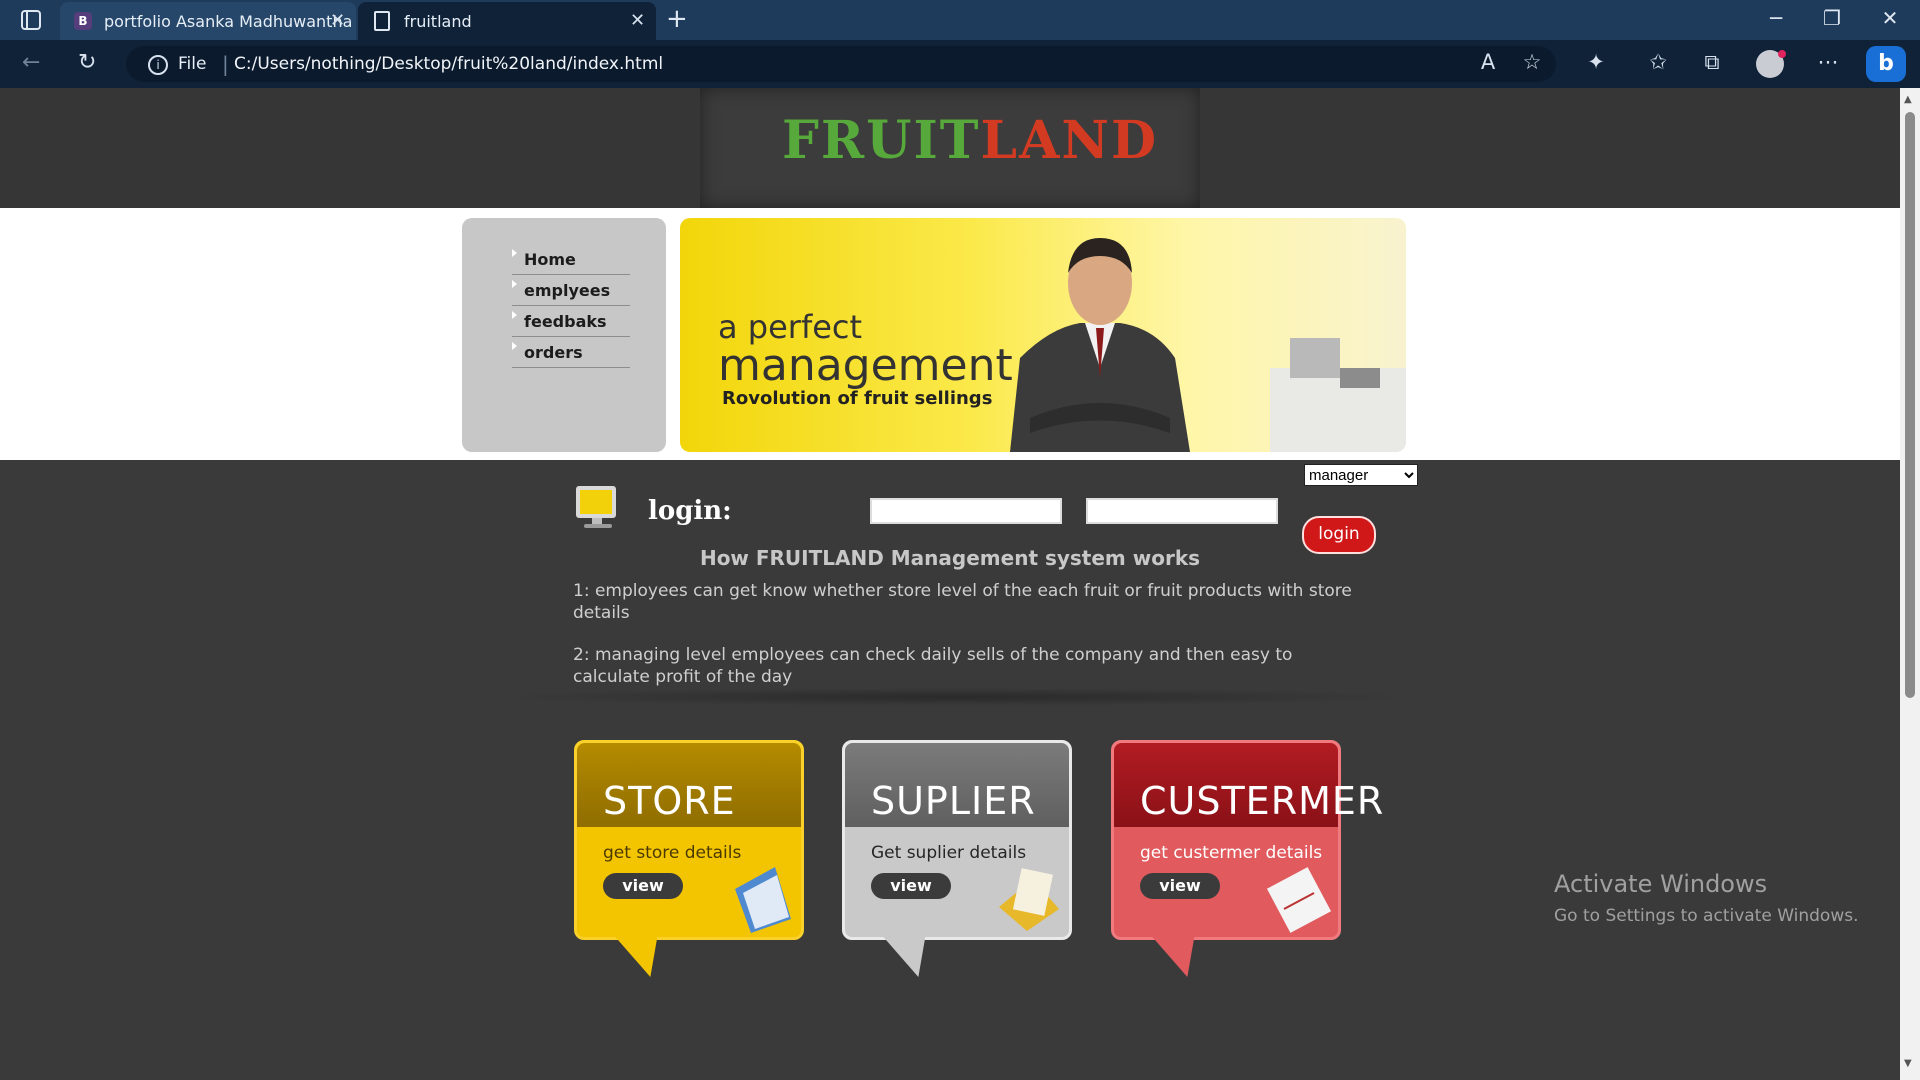 This screenshot has width=1920, height=1080. I want to click on businessman-photo, so click(1208, 345).